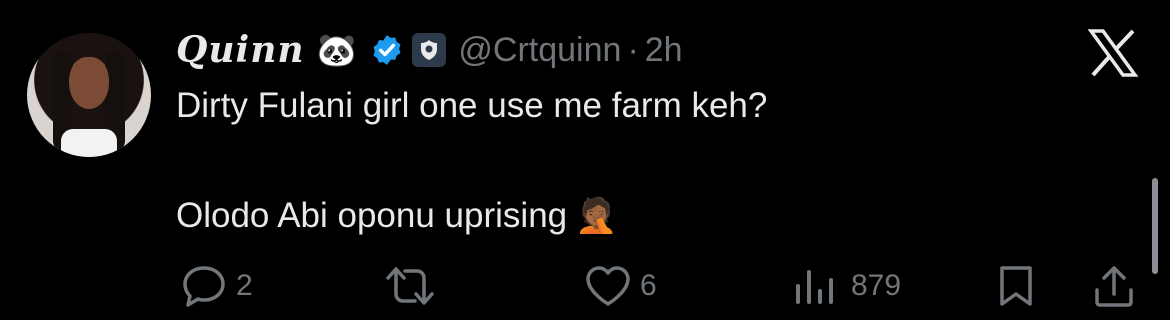 Image resolution: width=1170 pixels, height=320 pixels. Describe the element at coordinates (539, 50) in the screenshot. I see `user-handle: @Crtquinn` at that location.